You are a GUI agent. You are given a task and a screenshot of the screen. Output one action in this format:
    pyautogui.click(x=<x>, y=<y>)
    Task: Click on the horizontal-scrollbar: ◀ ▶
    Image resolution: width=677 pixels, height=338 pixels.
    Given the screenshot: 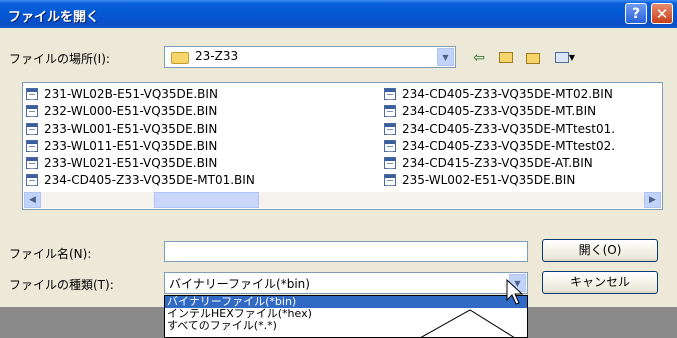 What is the action you would take?
    pyautogui.click(x=342, y=200)
    